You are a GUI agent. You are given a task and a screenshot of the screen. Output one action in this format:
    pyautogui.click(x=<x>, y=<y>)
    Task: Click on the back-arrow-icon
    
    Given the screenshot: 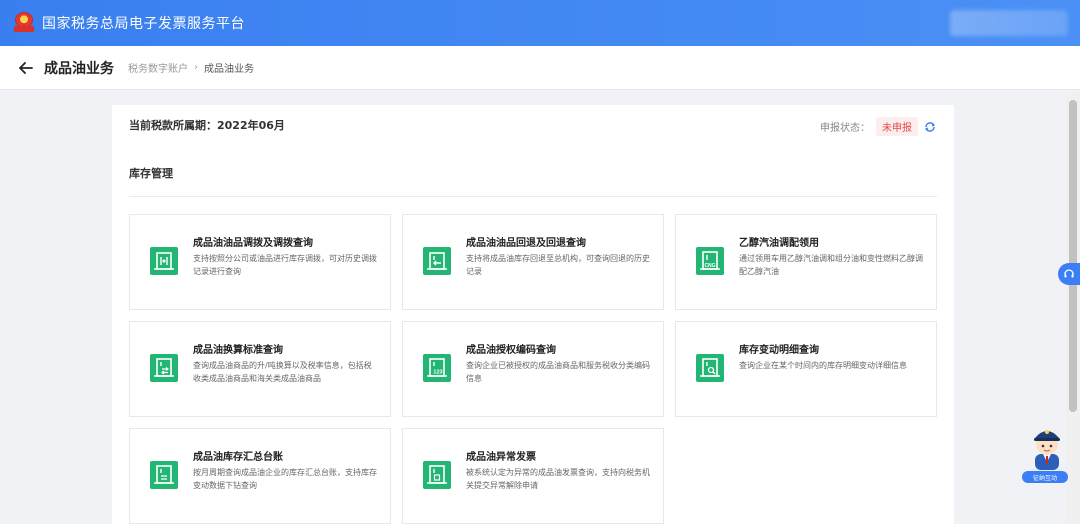 What is the action you would take?
    pyautogui.click(x=26, y=68)
    